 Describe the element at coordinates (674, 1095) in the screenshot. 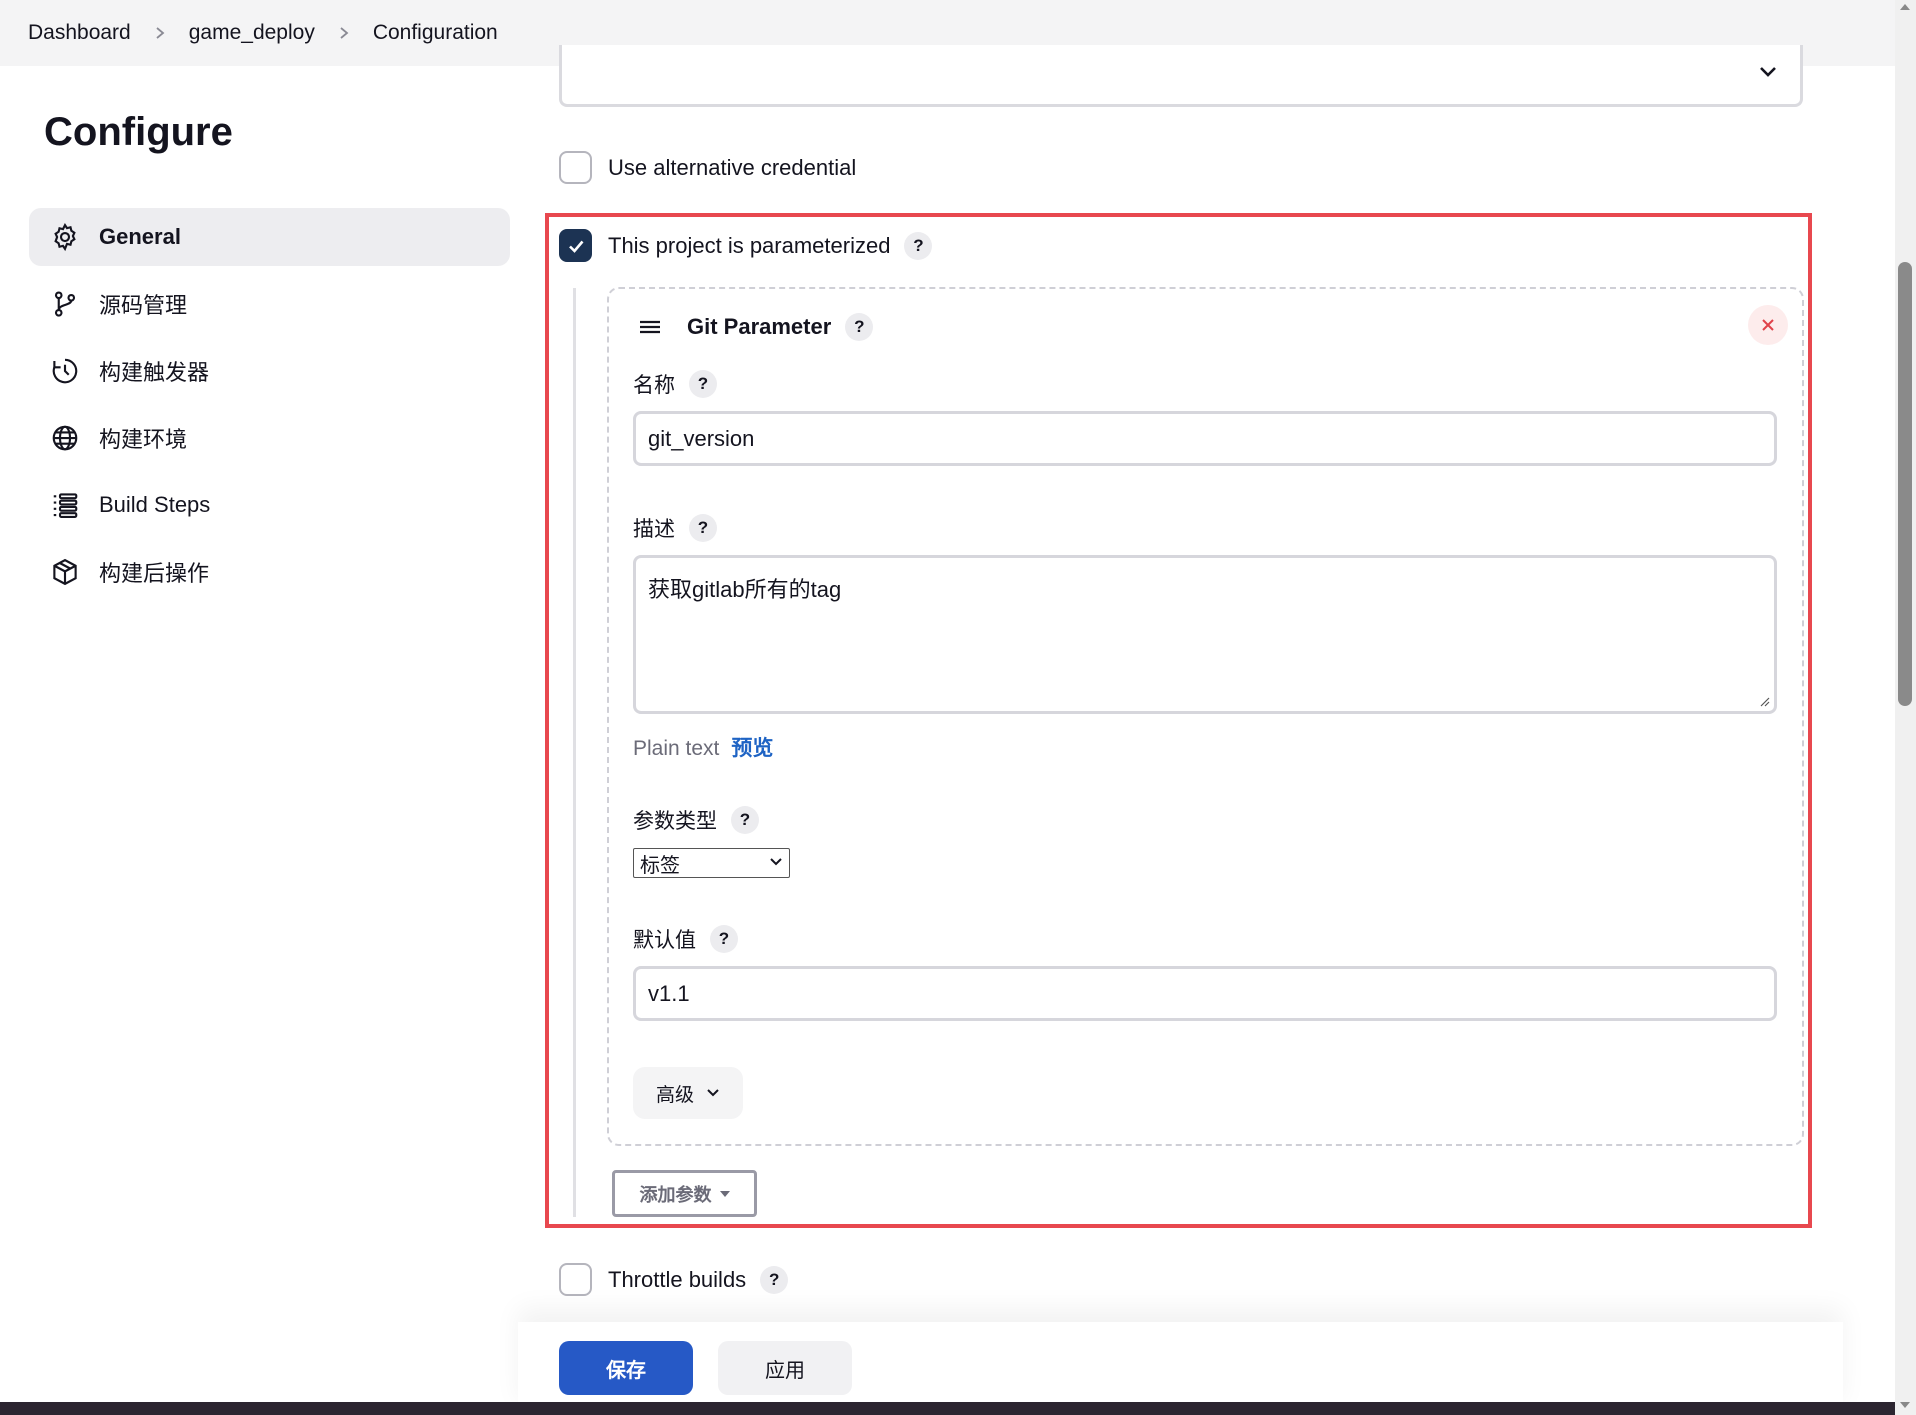

I see `advanced-label: 高级` at that location.